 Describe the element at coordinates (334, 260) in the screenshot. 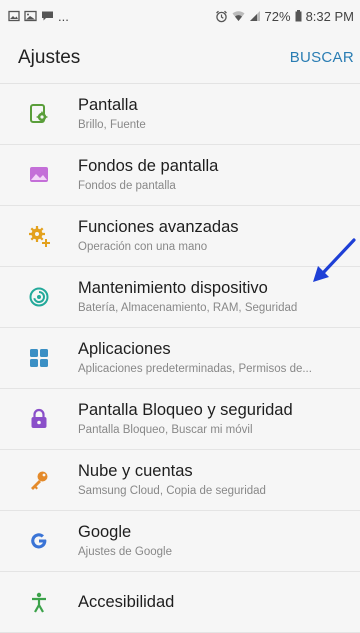

I see `annotation-arrow-icon` at that location.